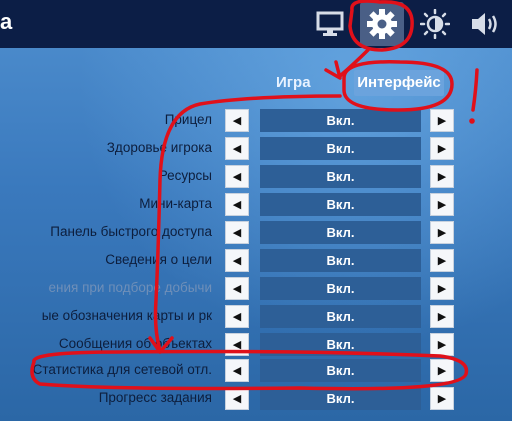 The width and height of the screenshot is (512, 421). Describe the element at coordinates (330, 24) in the screenshot. I see `monitor-icon` at that location.